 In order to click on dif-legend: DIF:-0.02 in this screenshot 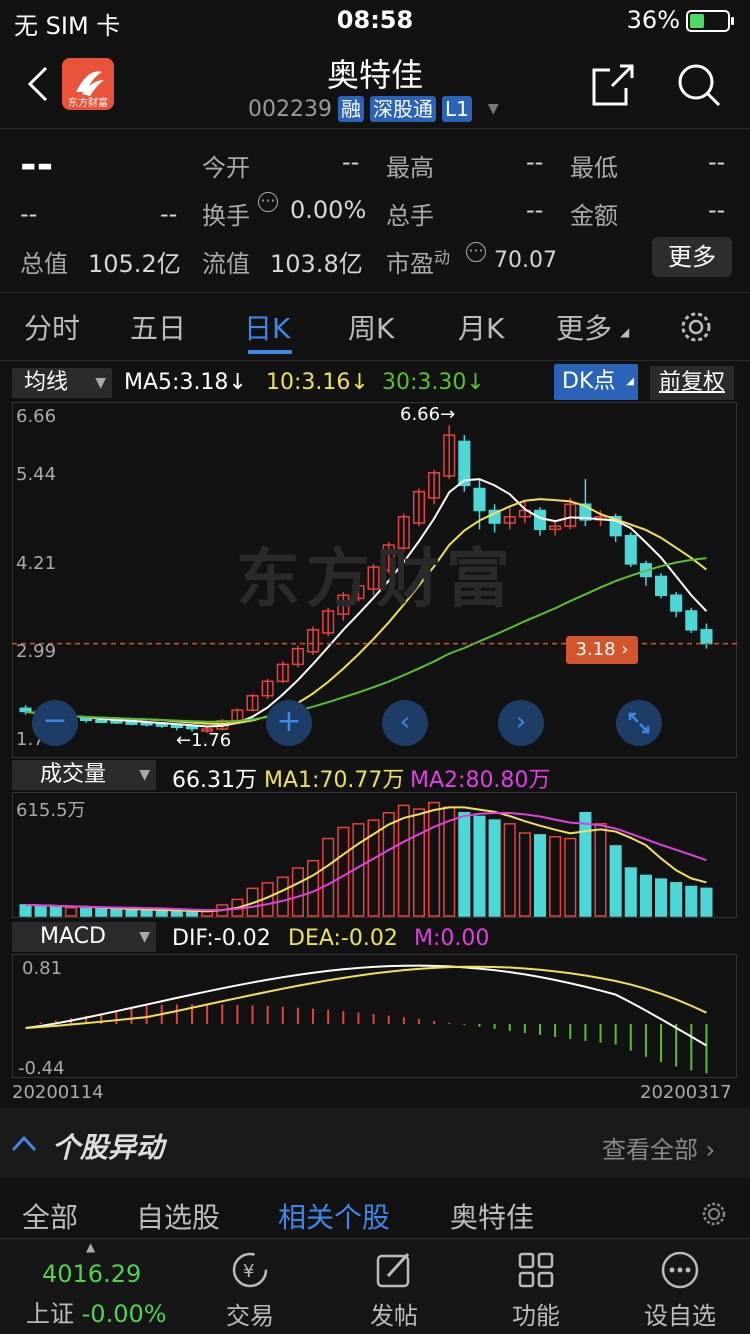, I will do `click(221, 938)`.